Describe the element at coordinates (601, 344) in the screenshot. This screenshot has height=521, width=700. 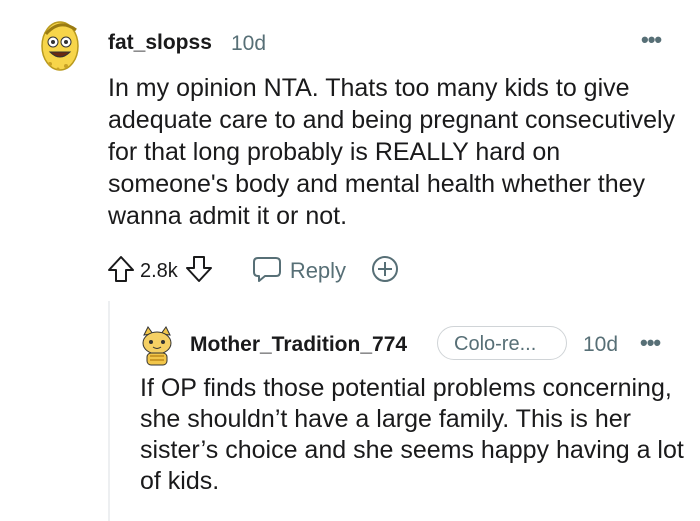
I see `reply-timestamp: 10d` at that location.